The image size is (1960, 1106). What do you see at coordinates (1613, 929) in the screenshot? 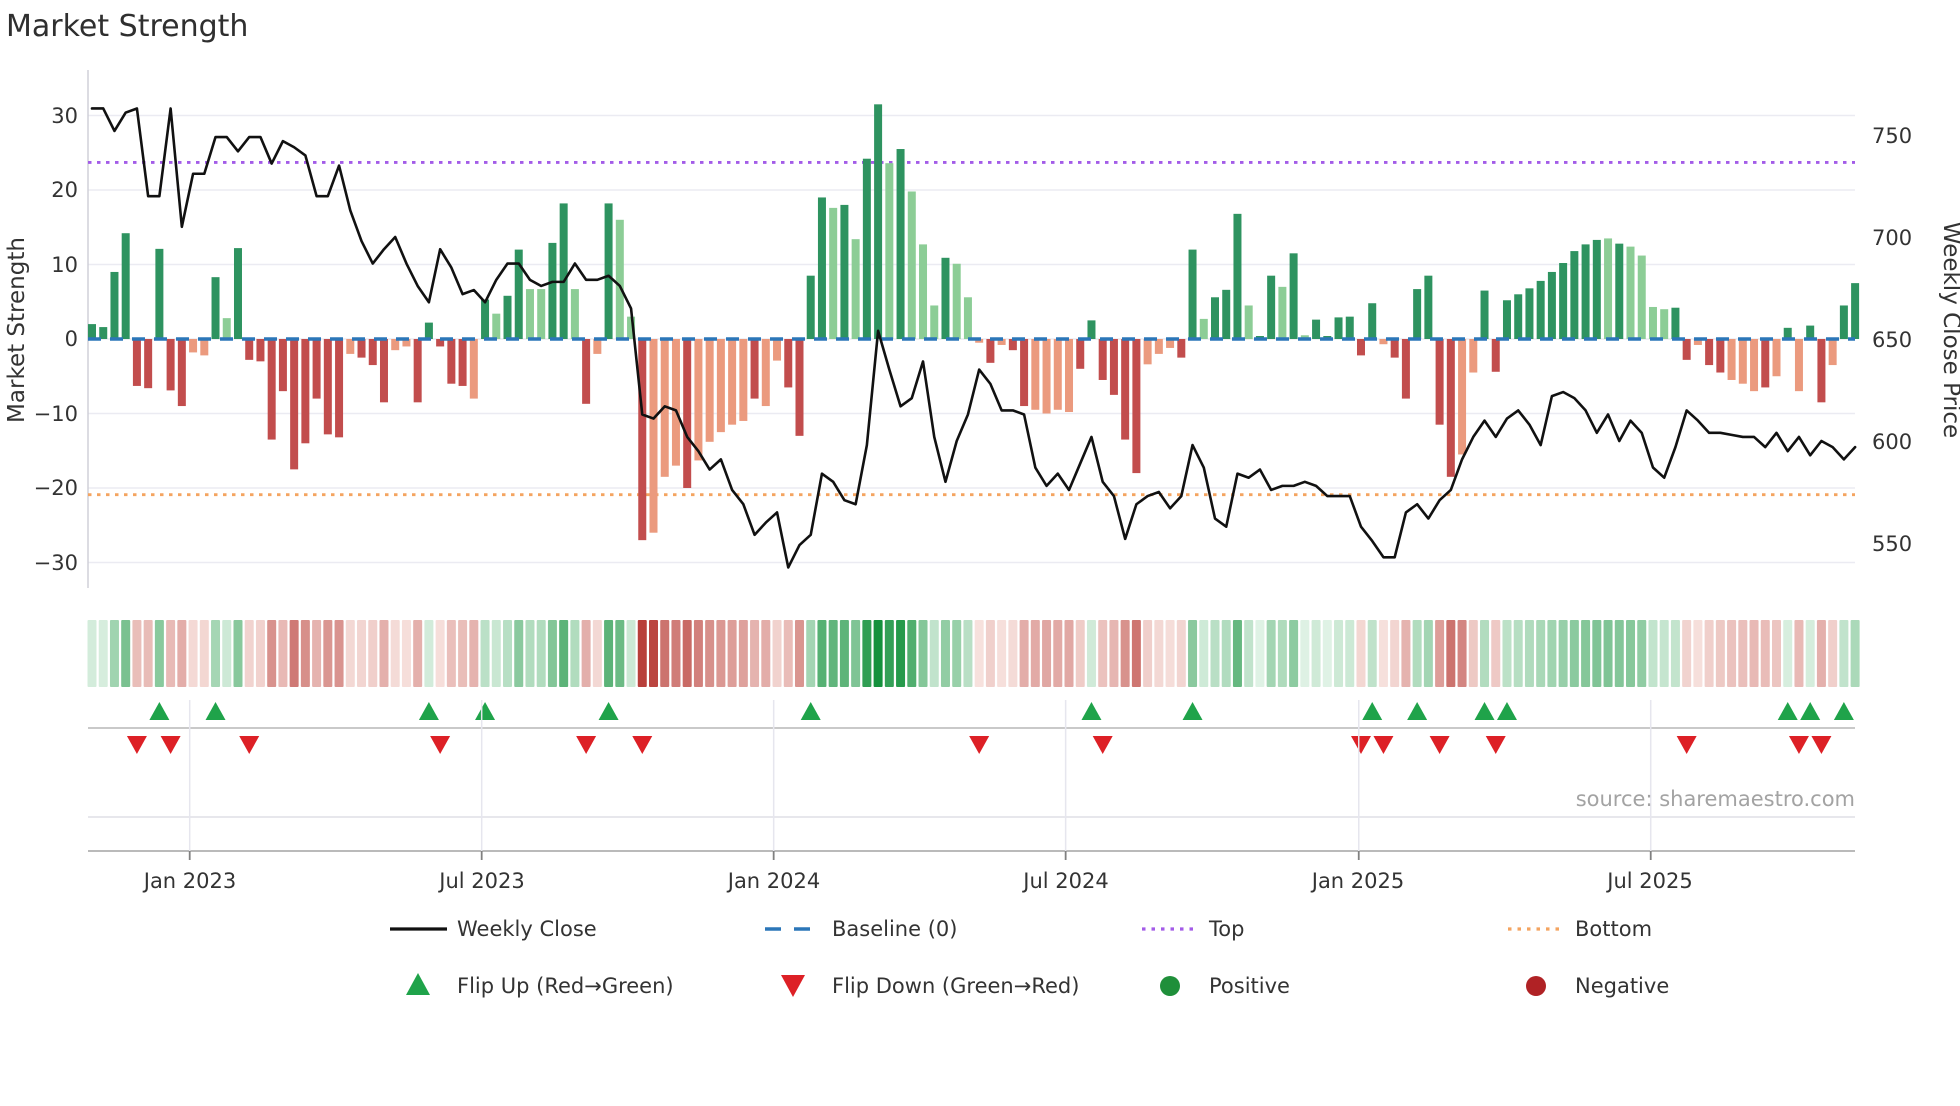
I see `legend-bottom: Bottom` at bounding box center [1613, 929].